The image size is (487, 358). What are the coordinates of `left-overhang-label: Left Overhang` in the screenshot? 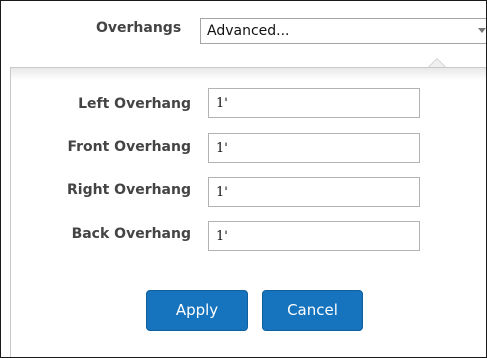 It's located at (134, 104).